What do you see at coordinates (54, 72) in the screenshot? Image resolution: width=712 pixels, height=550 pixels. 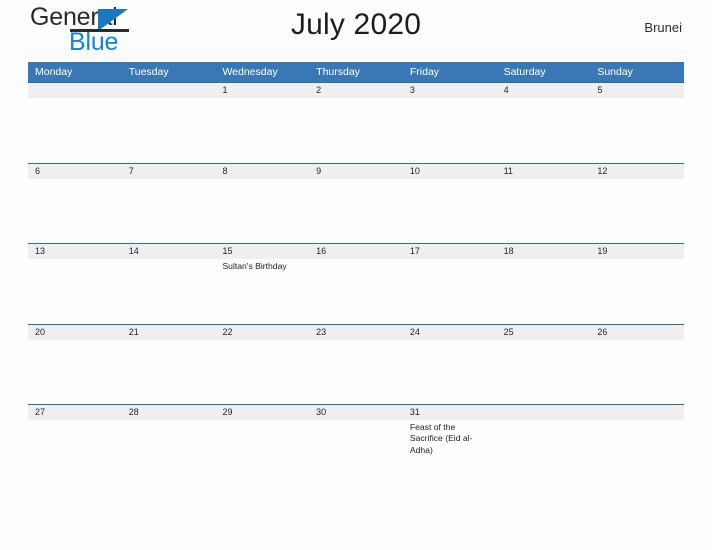 I see `weekday-monday: Monday` at bounding box center [54, 72].